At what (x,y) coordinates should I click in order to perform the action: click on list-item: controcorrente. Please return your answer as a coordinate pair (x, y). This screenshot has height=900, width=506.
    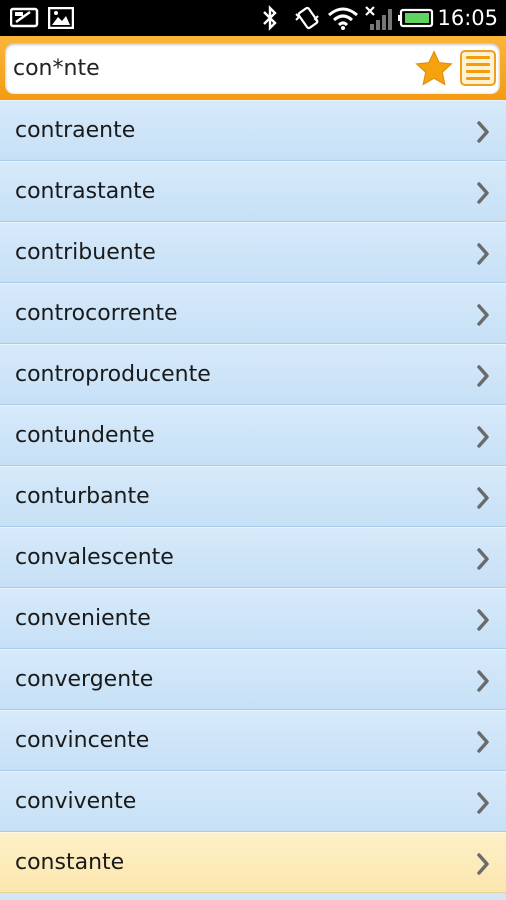
    Looking at the image, I should click on (253, 313).